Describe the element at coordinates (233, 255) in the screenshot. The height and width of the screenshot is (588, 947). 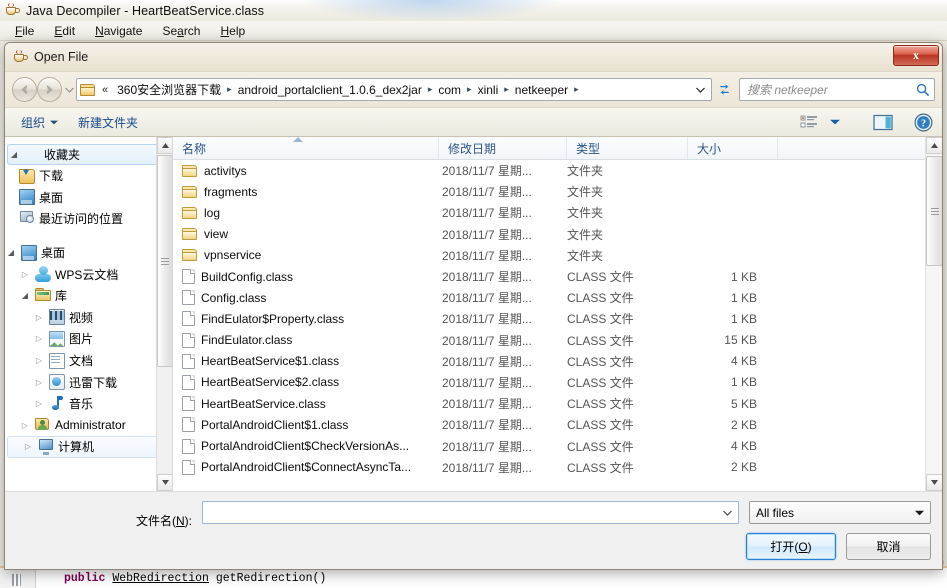
I see `file-name-label: vpnservice` at that location.